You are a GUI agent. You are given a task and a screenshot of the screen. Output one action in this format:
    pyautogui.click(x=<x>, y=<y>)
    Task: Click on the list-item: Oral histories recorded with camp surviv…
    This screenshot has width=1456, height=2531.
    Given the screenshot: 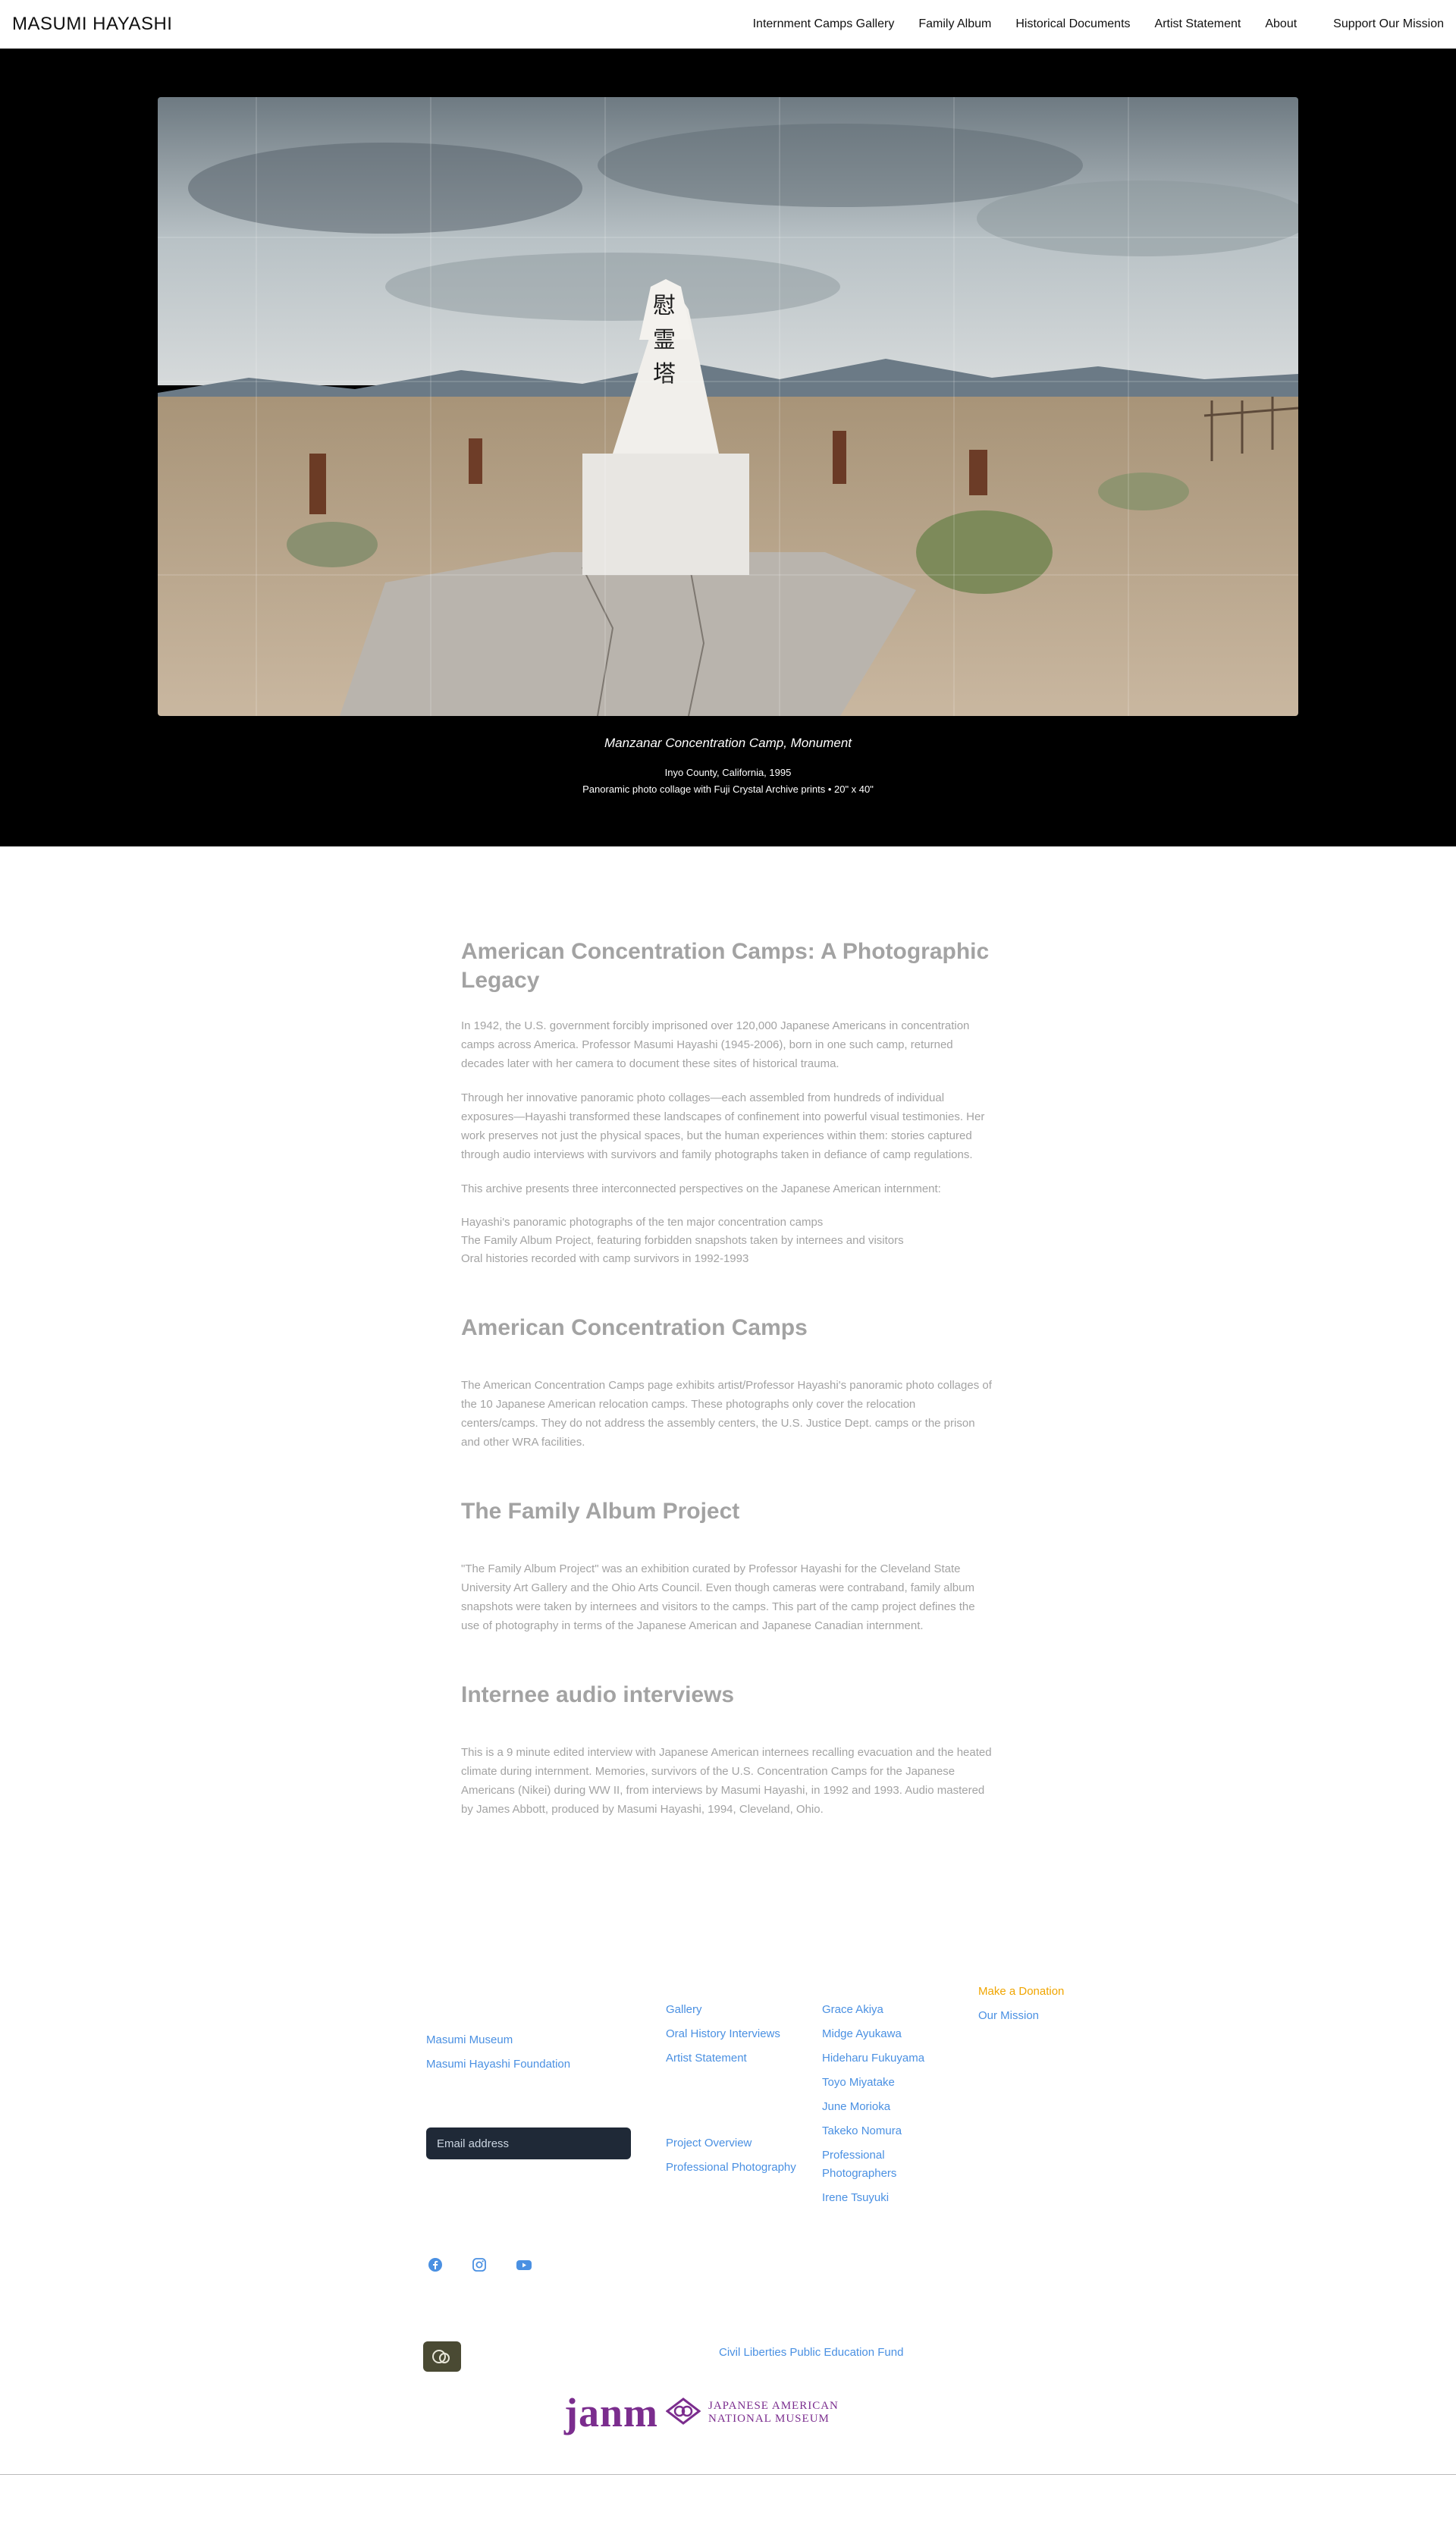 What is the action you would take?
    pyautogui.click(x=605, y=1259)
    